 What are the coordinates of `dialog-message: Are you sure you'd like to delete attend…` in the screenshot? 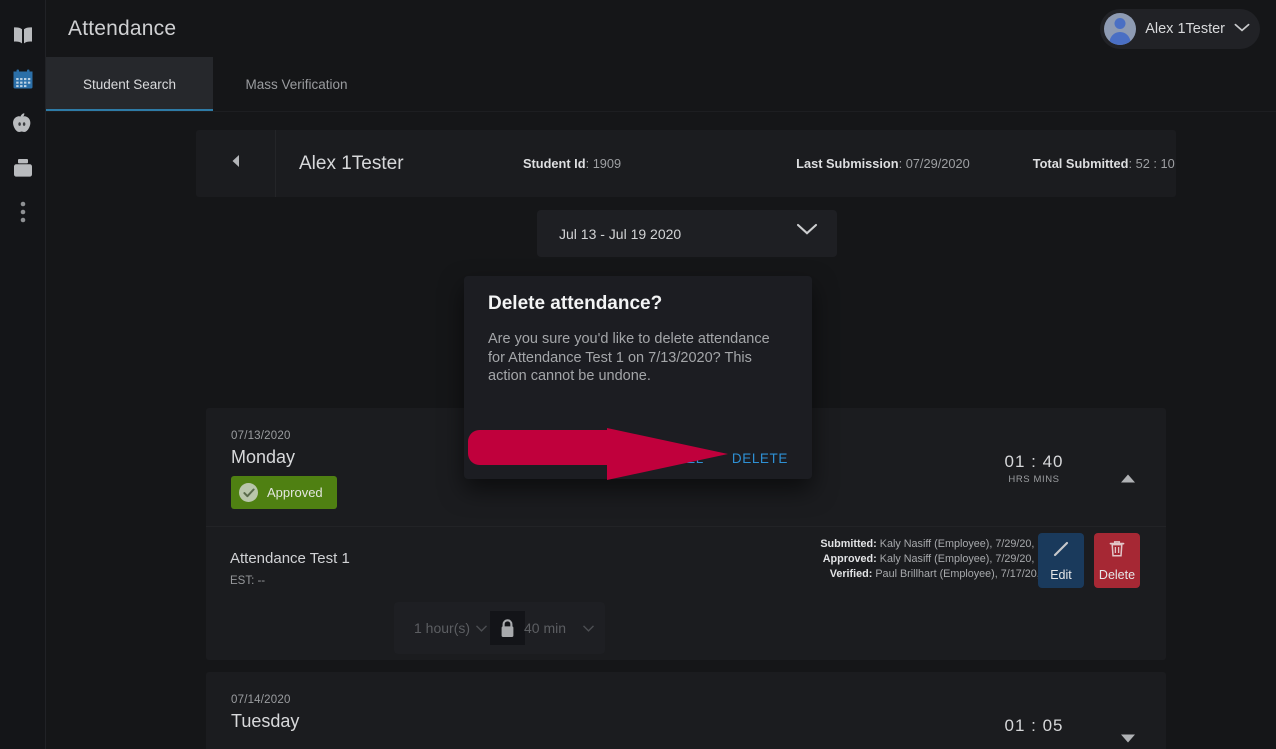 It's located at (629, 357).